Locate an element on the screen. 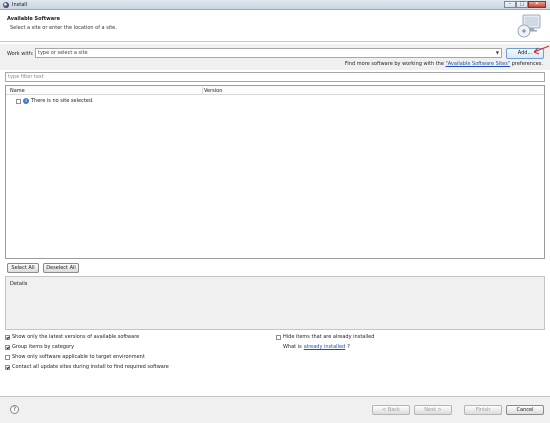 The width and height of the screenshot is (550, 423). column-separator is located at coordinates (202, 90).